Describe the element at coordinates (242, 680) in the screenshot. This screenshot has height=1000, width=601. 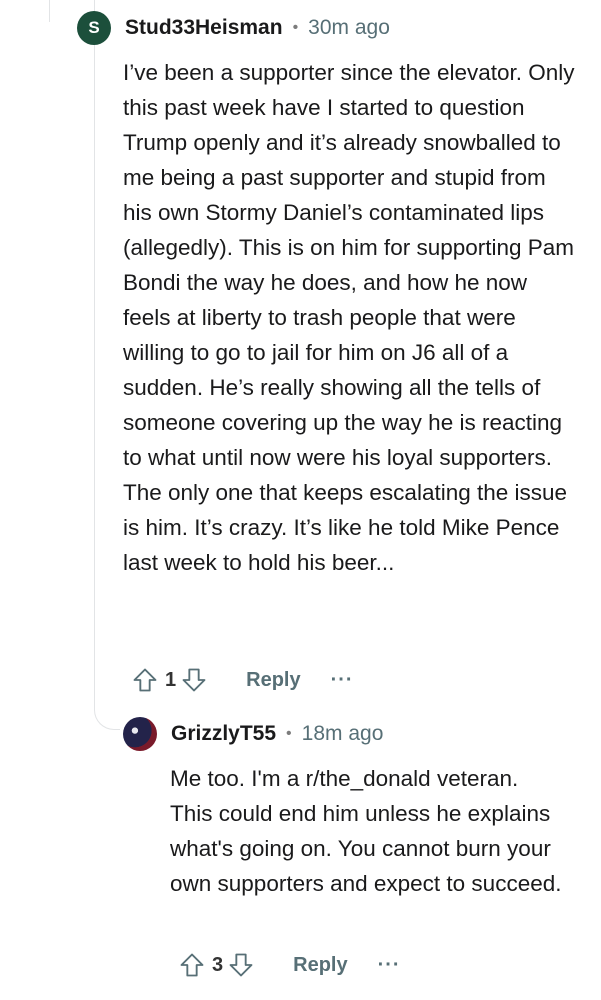
I see `comment-actions: 1 Reply ···` at that location.